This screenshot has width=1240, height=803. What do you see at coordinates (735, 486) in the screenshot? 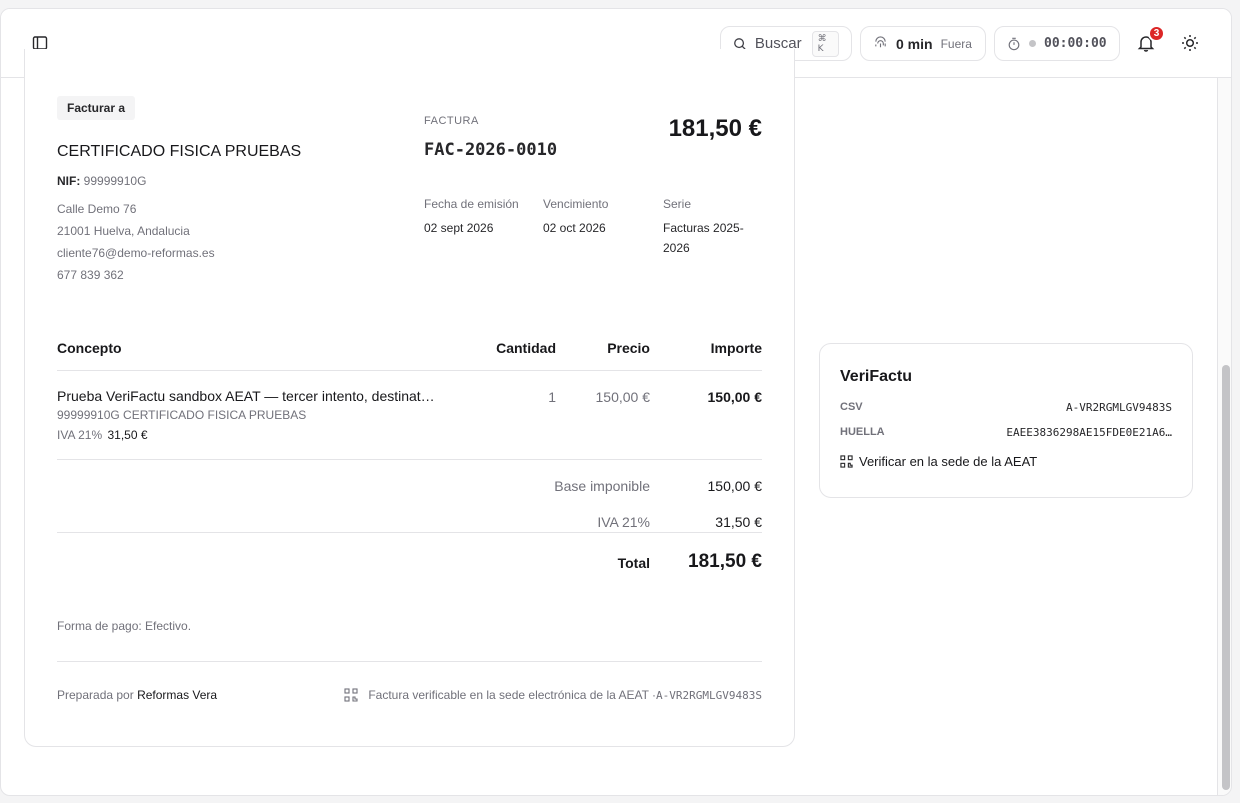
I see `base-value: 150,00 €` at bounding box center [735, 486].